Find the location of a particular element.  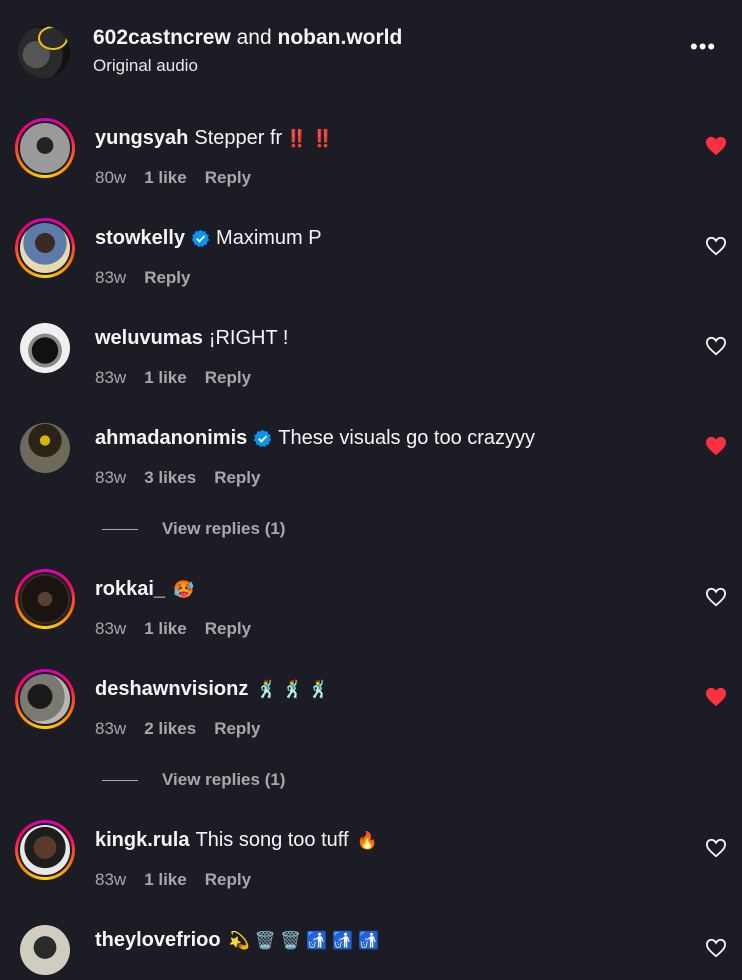

comment-age: 80w is located at coordinates (111, 177).